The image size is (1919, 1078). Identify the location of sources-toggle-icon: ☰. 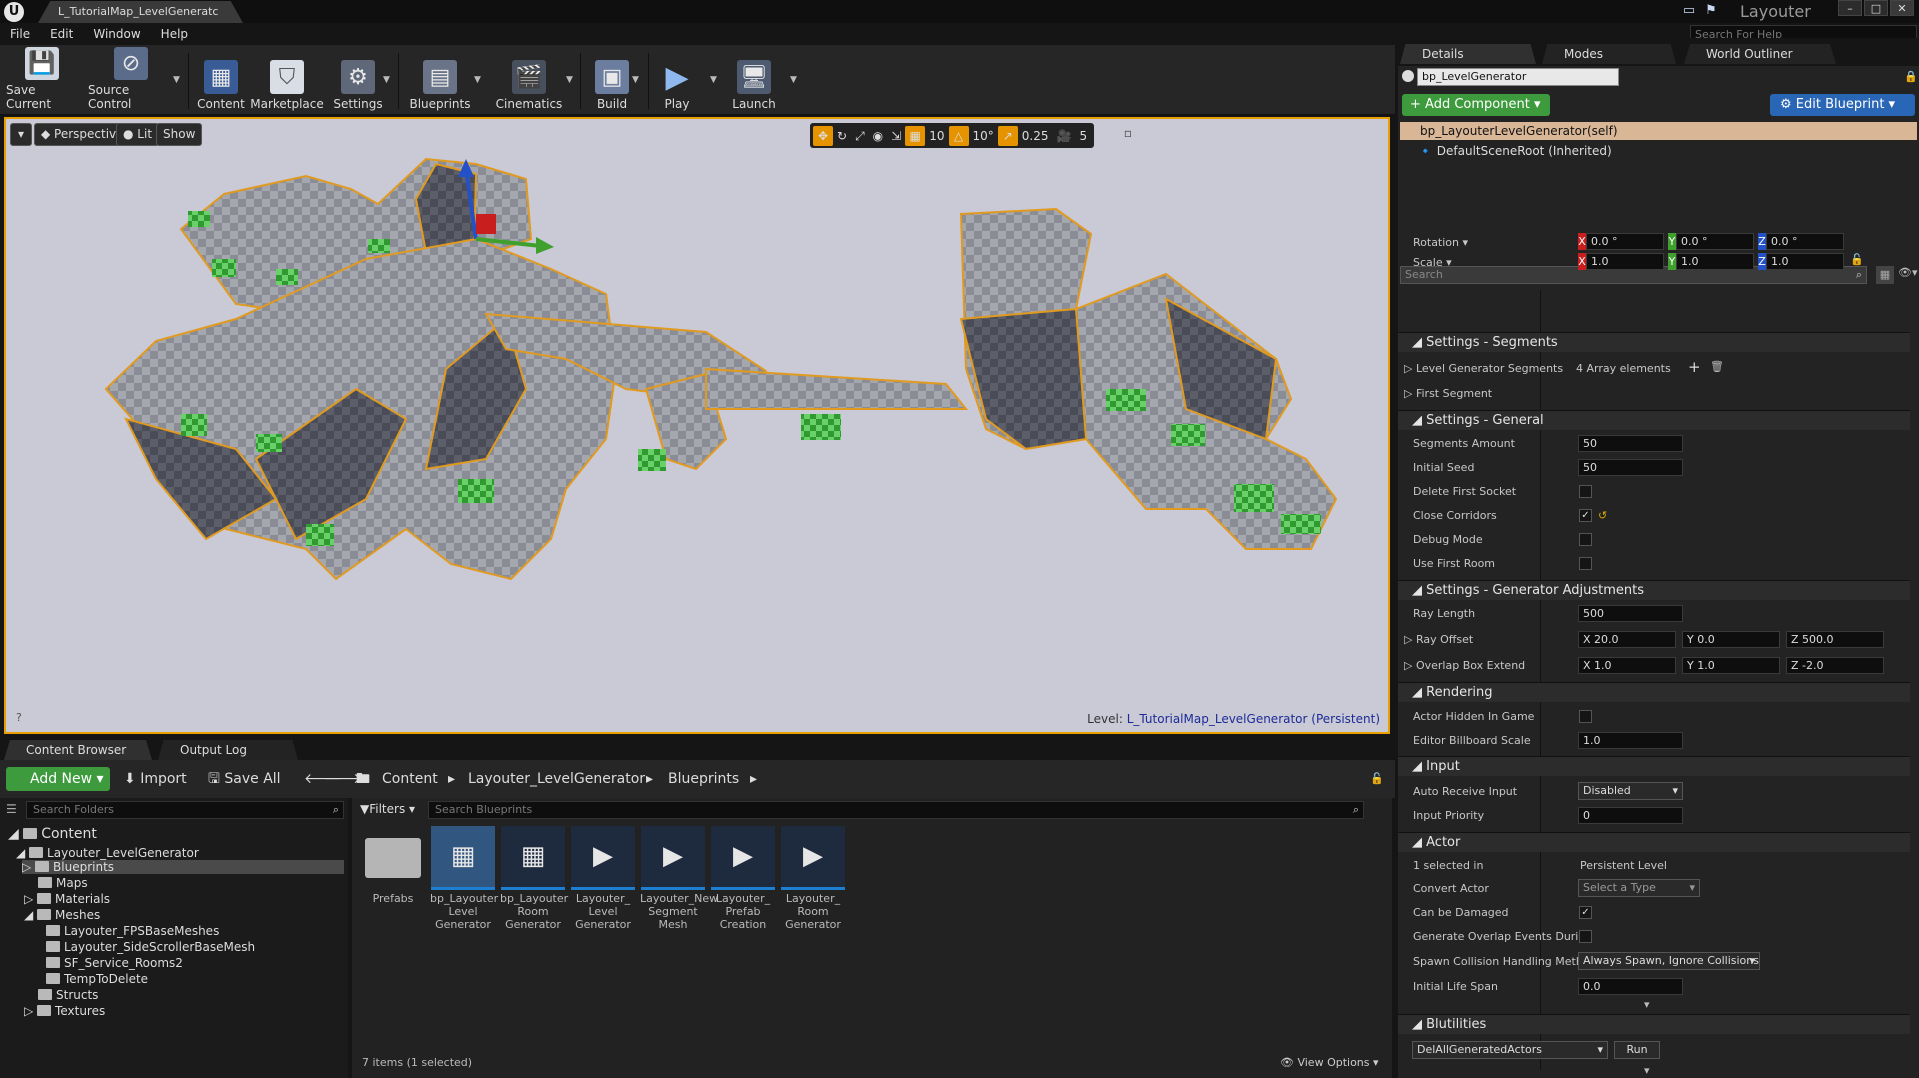
(11, 809).